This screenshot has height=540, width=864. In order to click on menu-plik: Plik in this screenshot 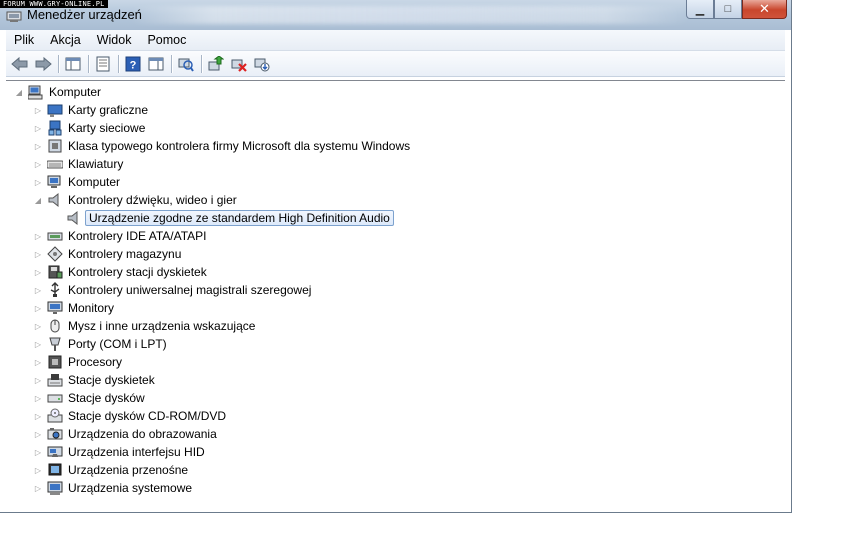, I will do `click(24, 40)`.